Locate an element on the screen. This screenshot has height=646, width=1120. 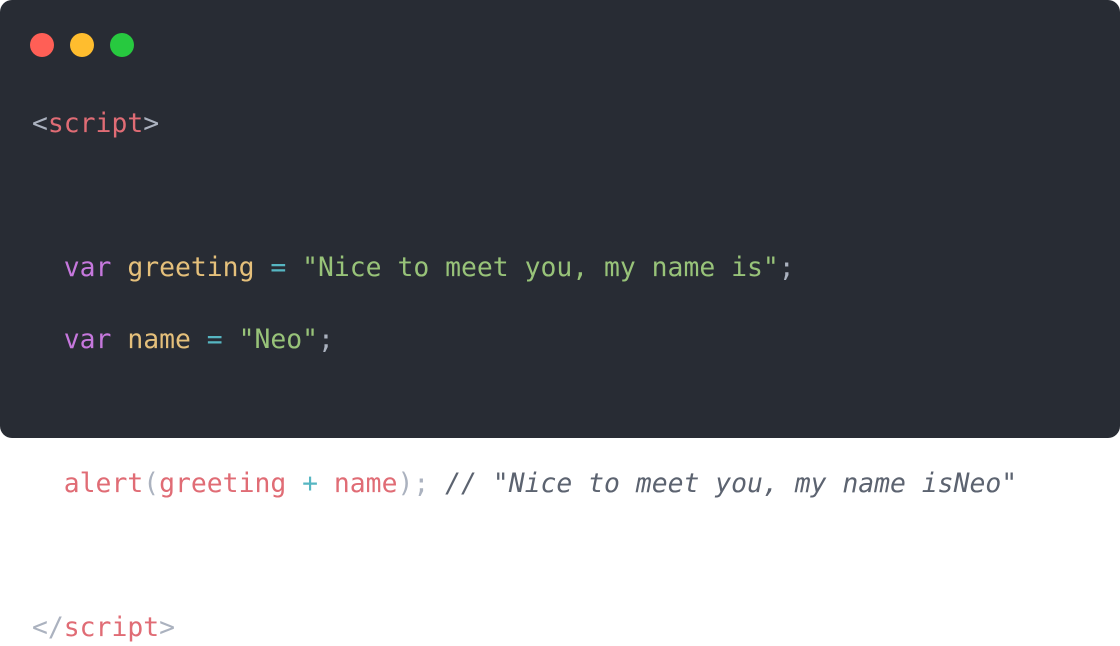
argument-name: name is located at coordinates (365, 483).